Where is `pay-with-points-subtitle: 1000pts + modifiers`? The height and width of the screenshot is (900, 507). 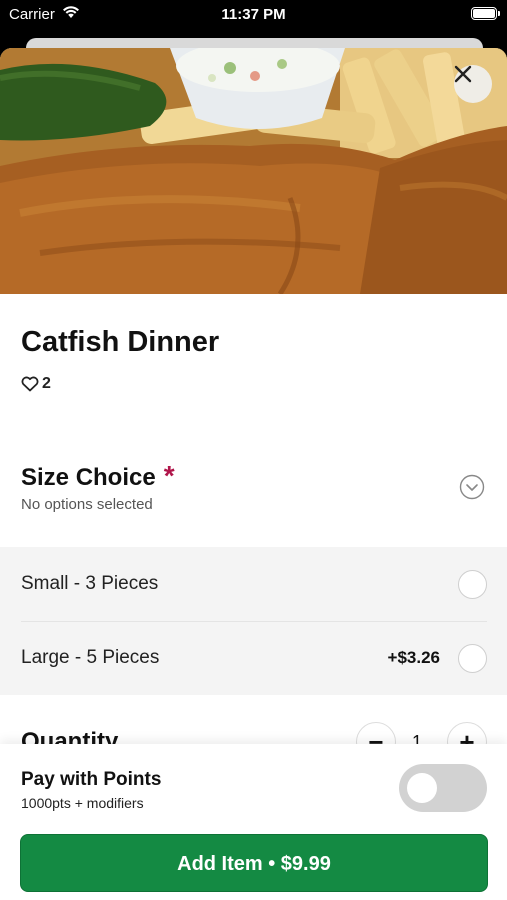 pay-with-points-subtitle: 1000pts + modifiers is located at coordinates (82, 803).